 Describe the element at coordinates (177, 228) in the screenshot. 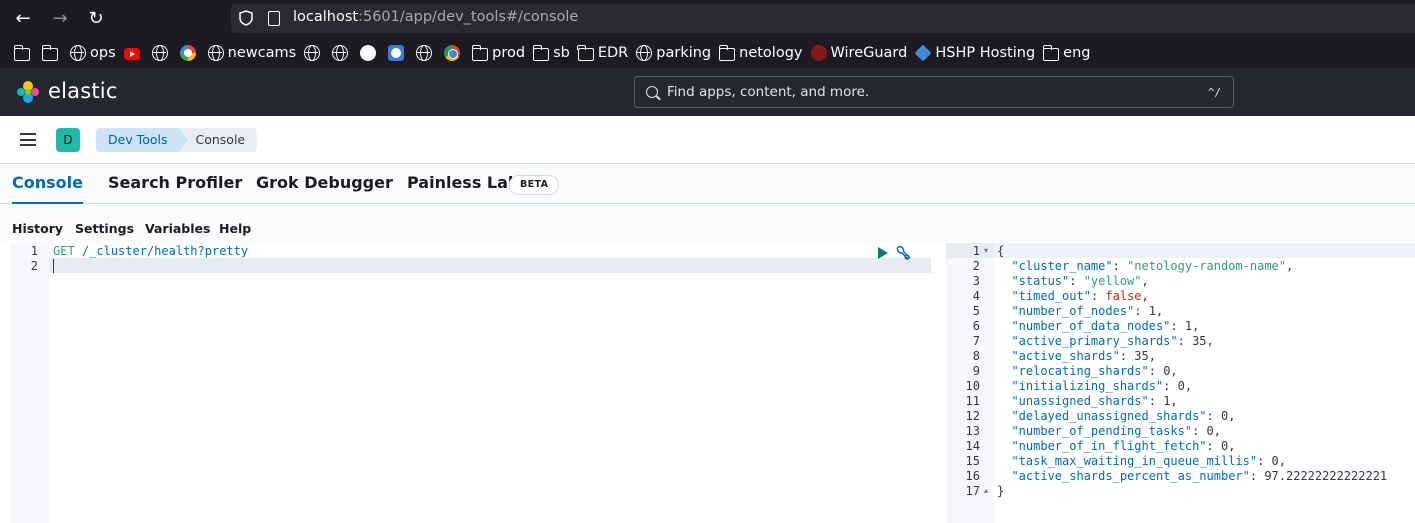

I see `variables-button: Variables` at that location.